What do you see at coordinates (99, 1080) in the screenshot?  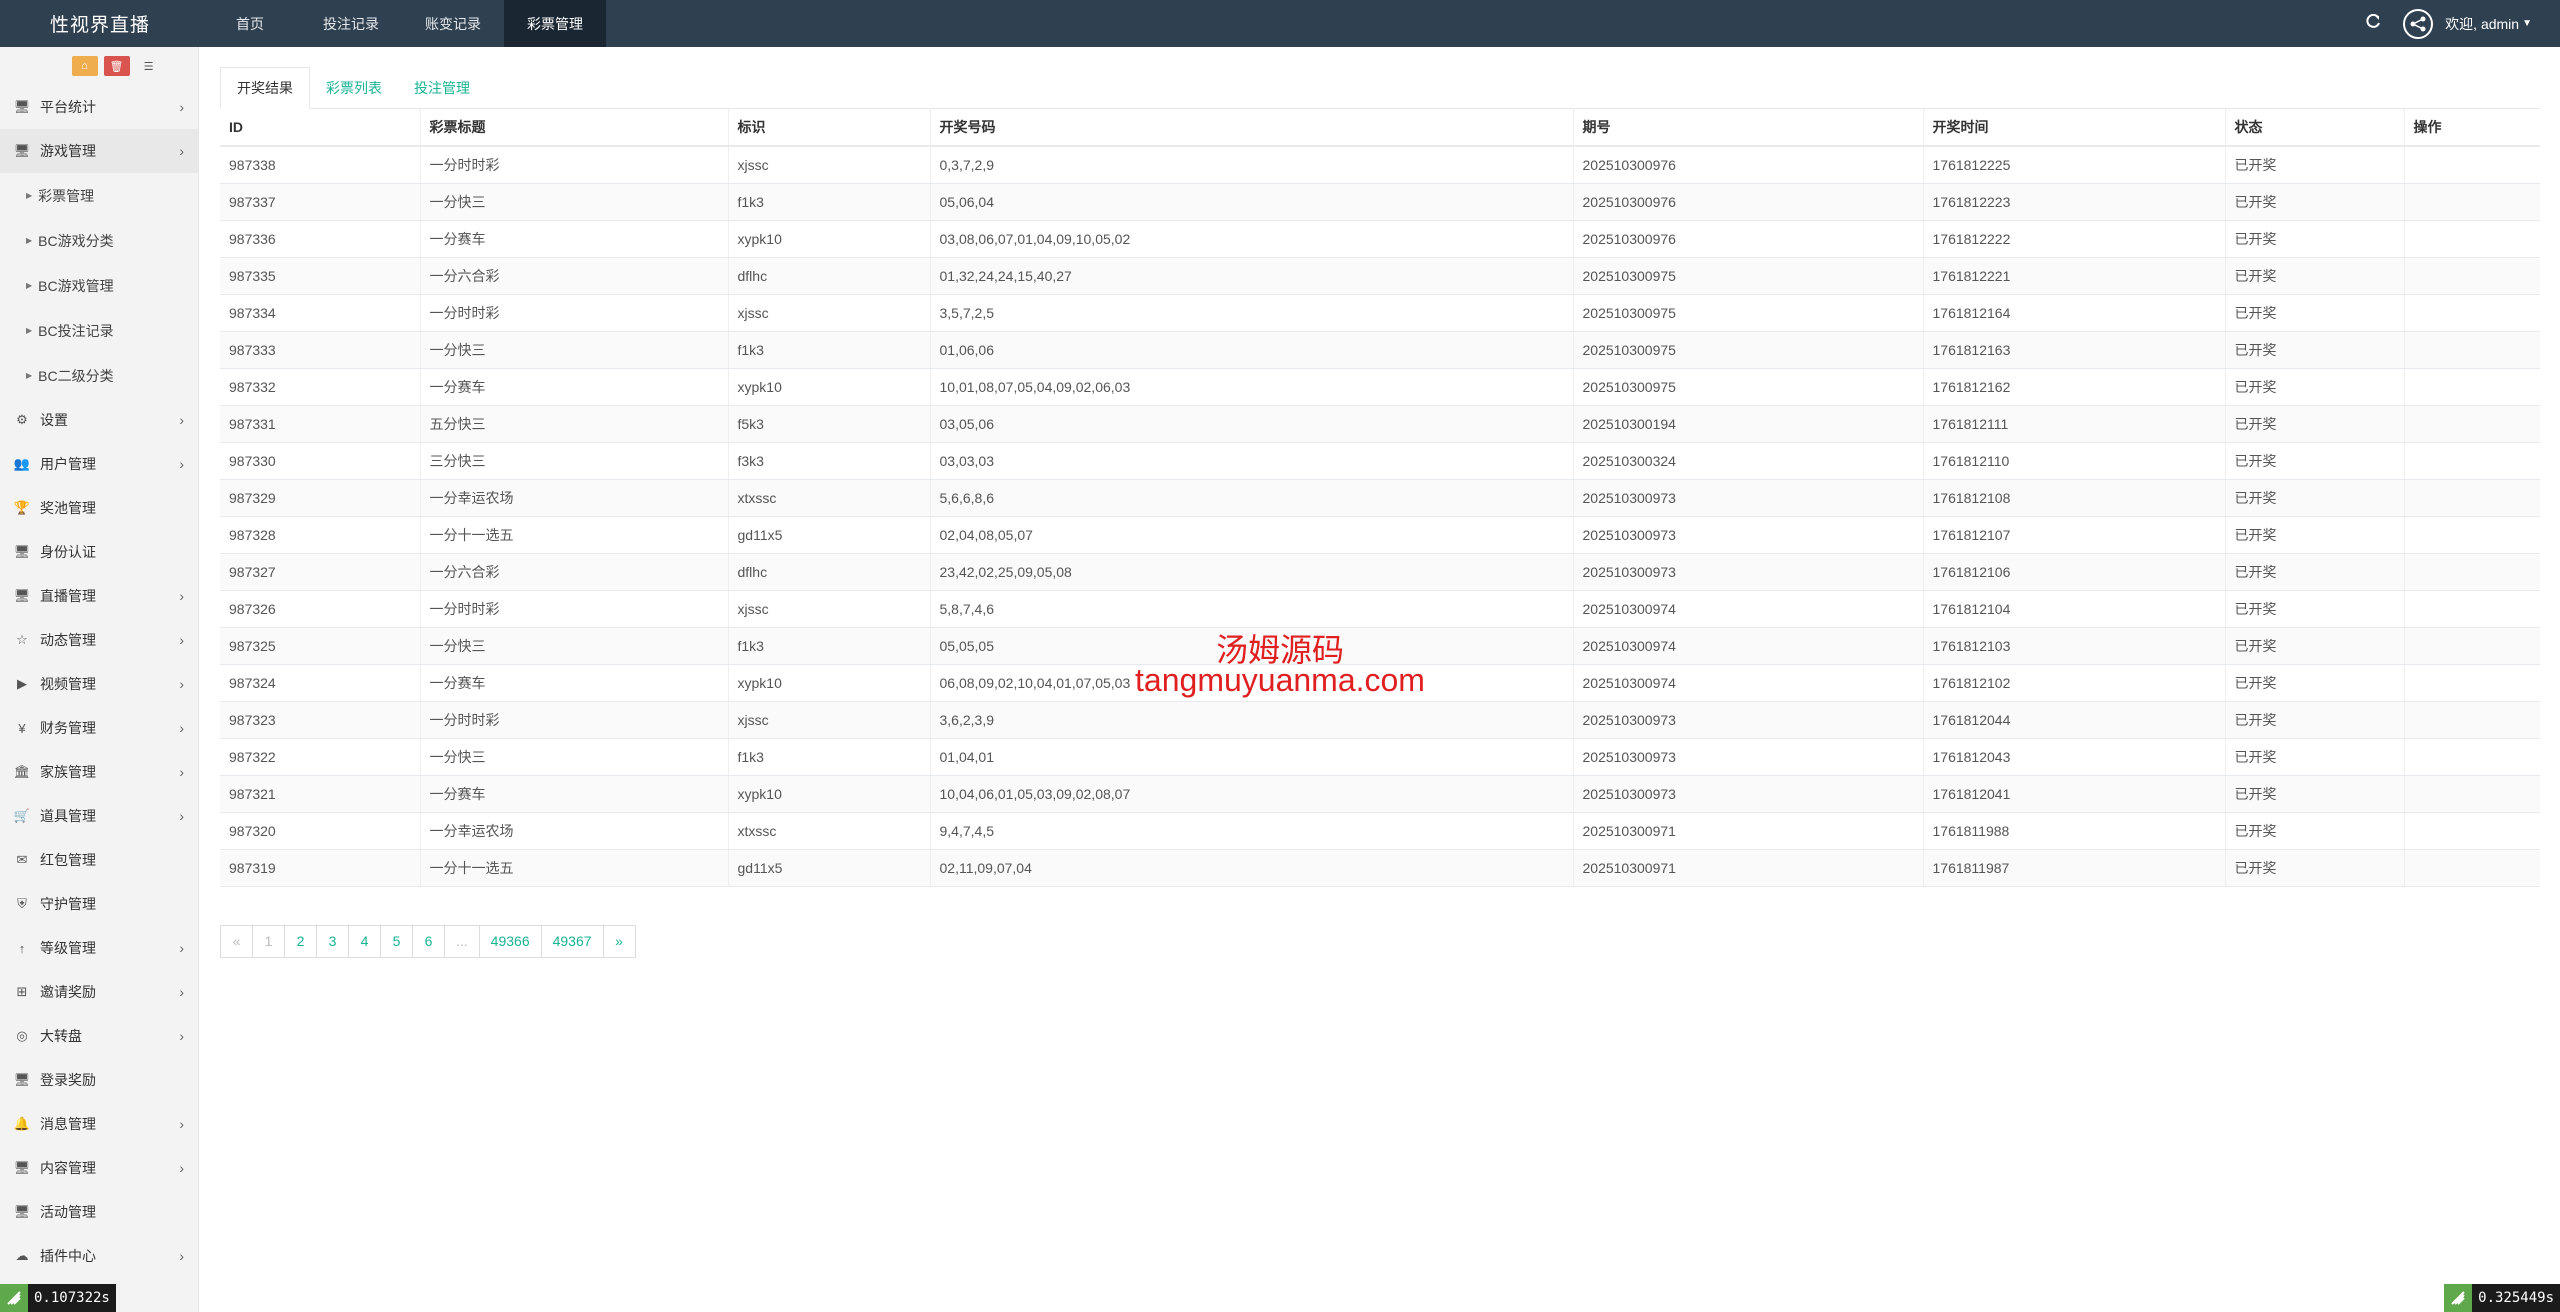 I see `sidebar-item: 🖥 登录奖励` at bounding box center [99, 1080].